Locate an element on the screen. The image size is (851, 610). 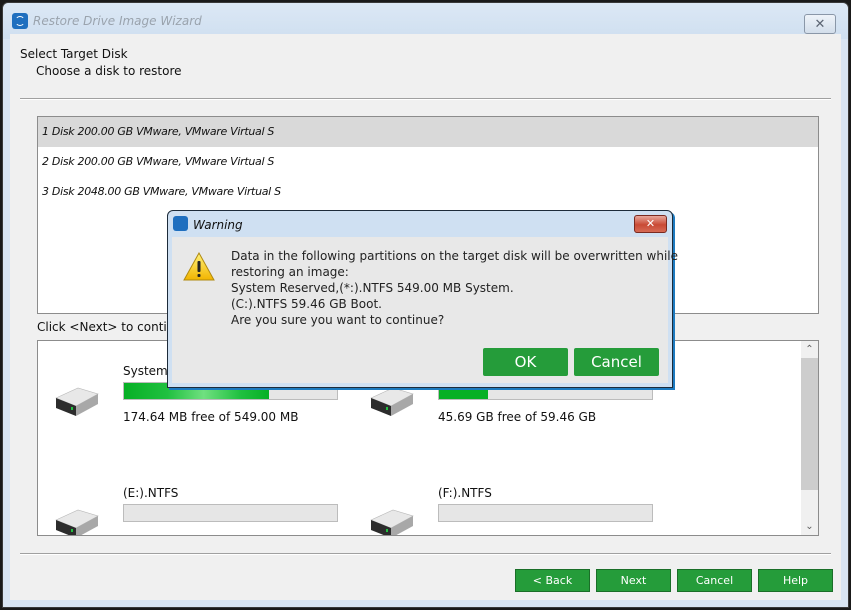
warning-icon is located at coordinates (199, 266).